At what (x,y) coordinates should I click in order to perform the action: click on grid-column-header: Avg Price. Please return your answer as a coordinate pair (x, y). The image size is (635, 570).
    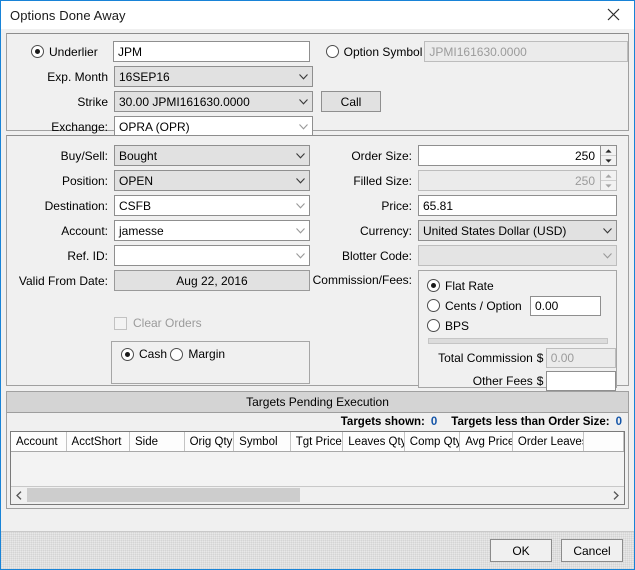
    Looking at the image, I should click on (486, 441).